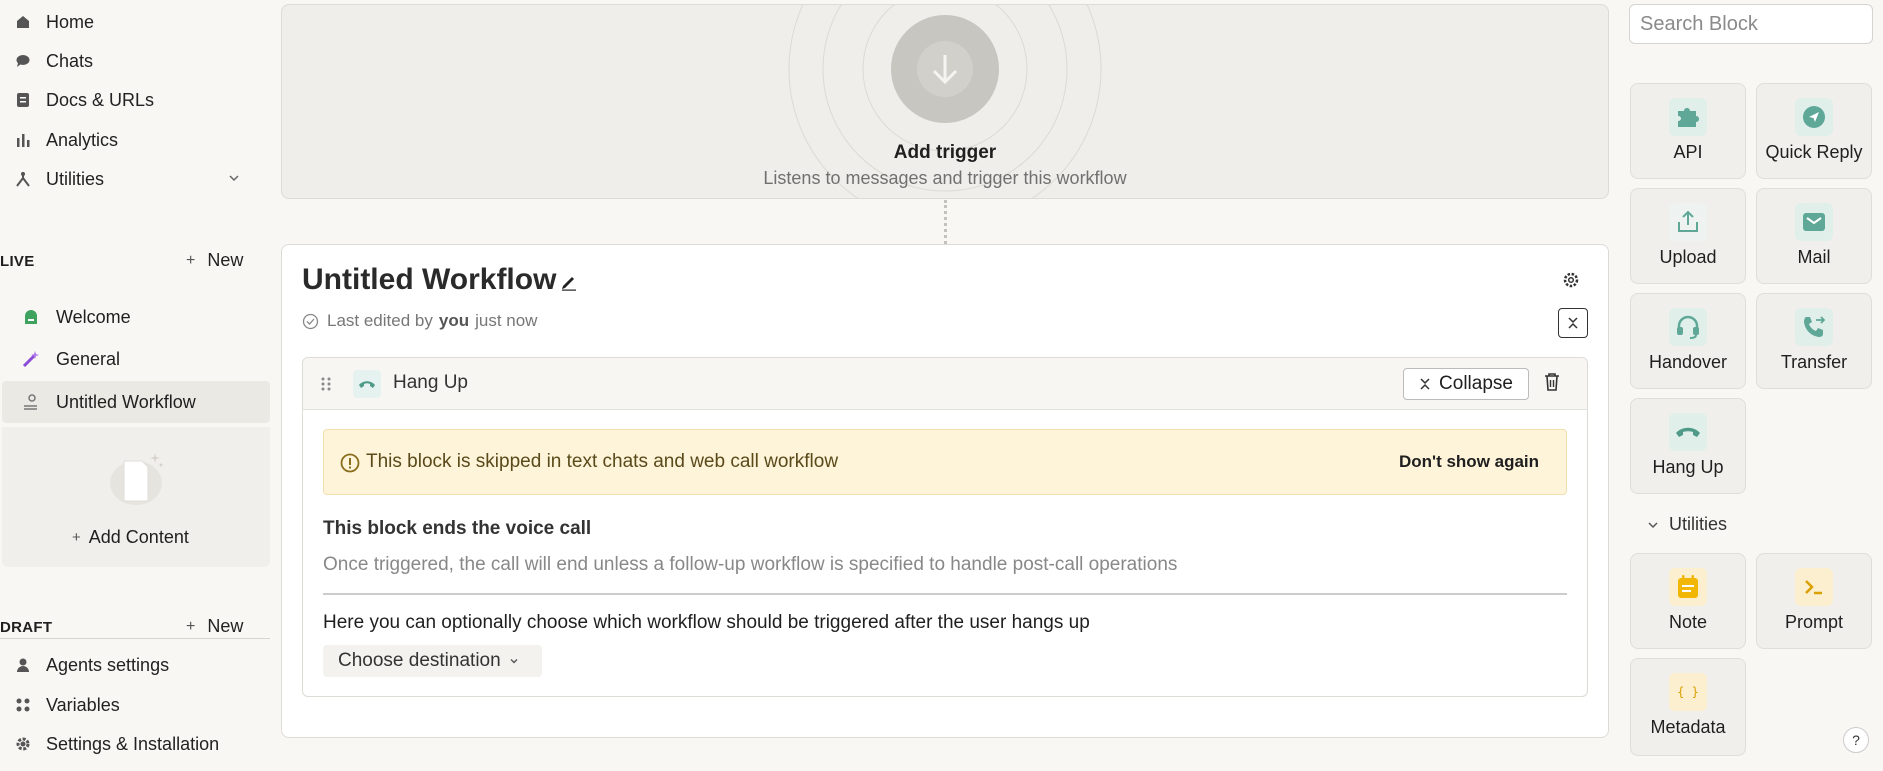 This screenshot has height=771, width=1883. What do you see at coordinates (1688, 117) in the screenshot?
I see `puzzle-icon` at bounding box center [1688, 117].